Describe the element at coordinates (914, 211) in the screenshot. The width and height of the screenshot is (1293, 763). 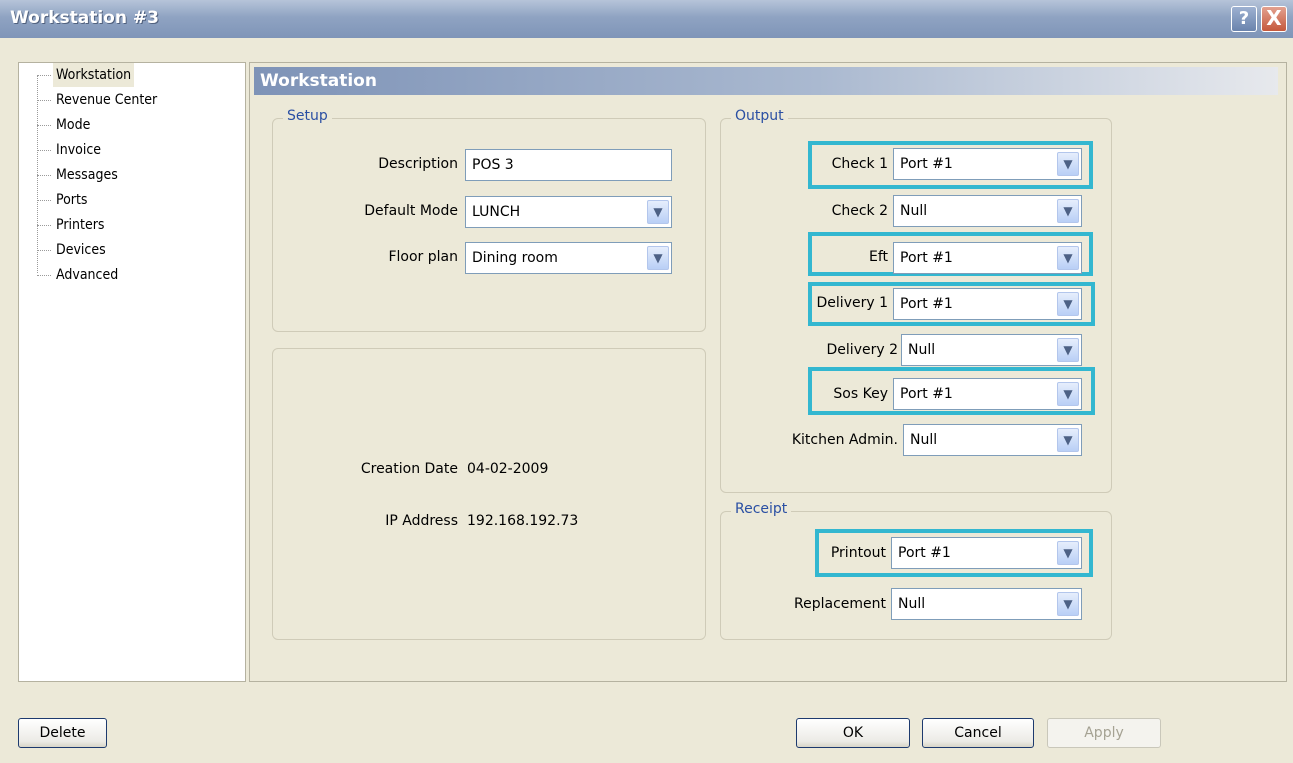
I see `check-2-value: Null` at that location.